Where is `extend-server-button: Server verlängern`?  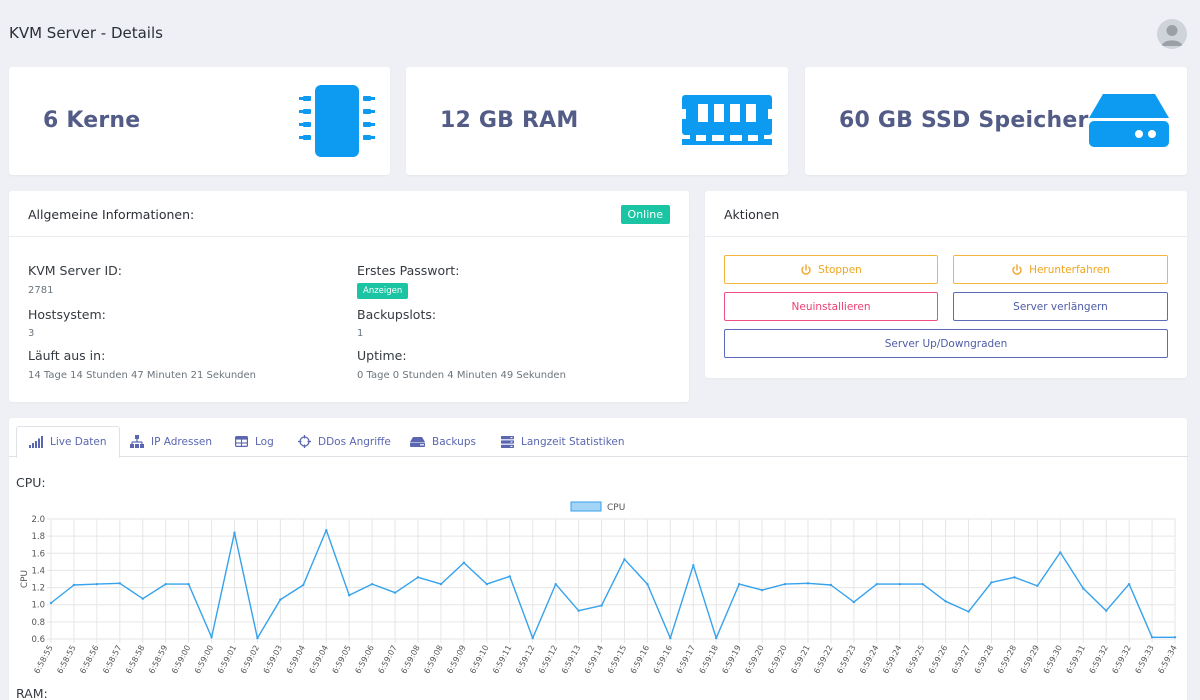 extend-server-button: Server verlängern is located at coordinates (1060, 306).